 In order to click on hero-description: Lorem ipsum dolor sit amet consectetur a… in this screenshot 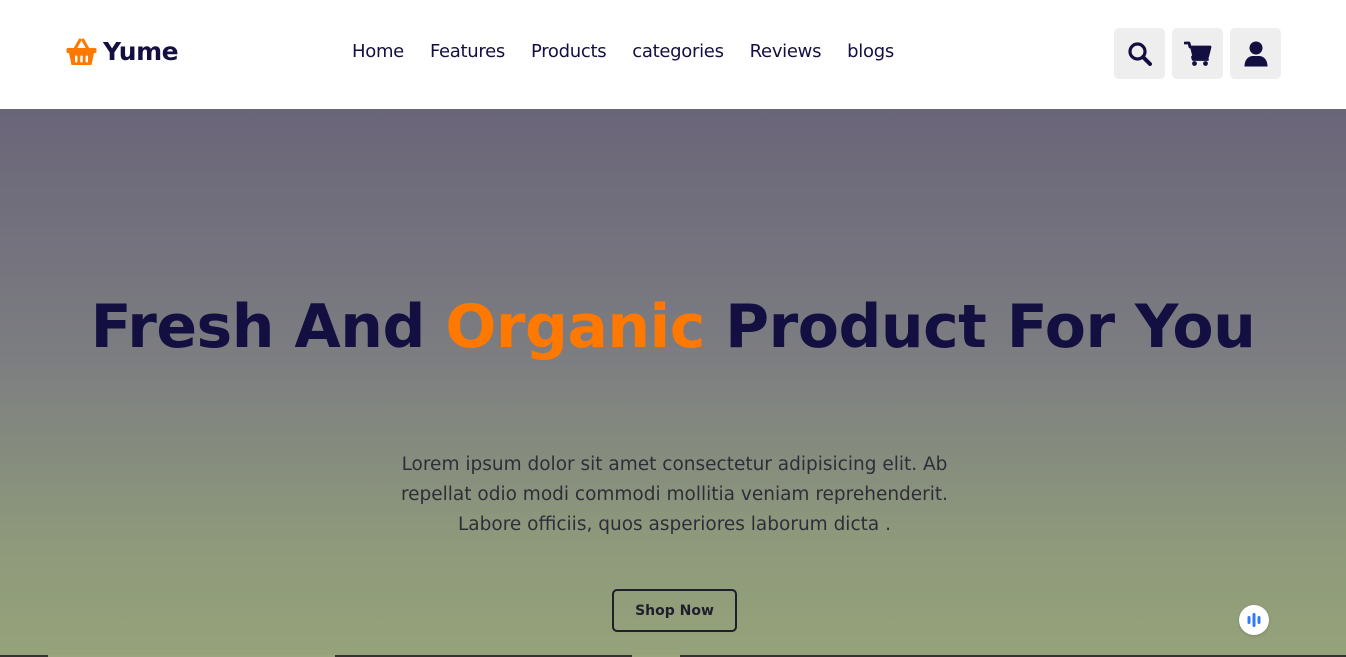, I will do `click(674, 494)`.